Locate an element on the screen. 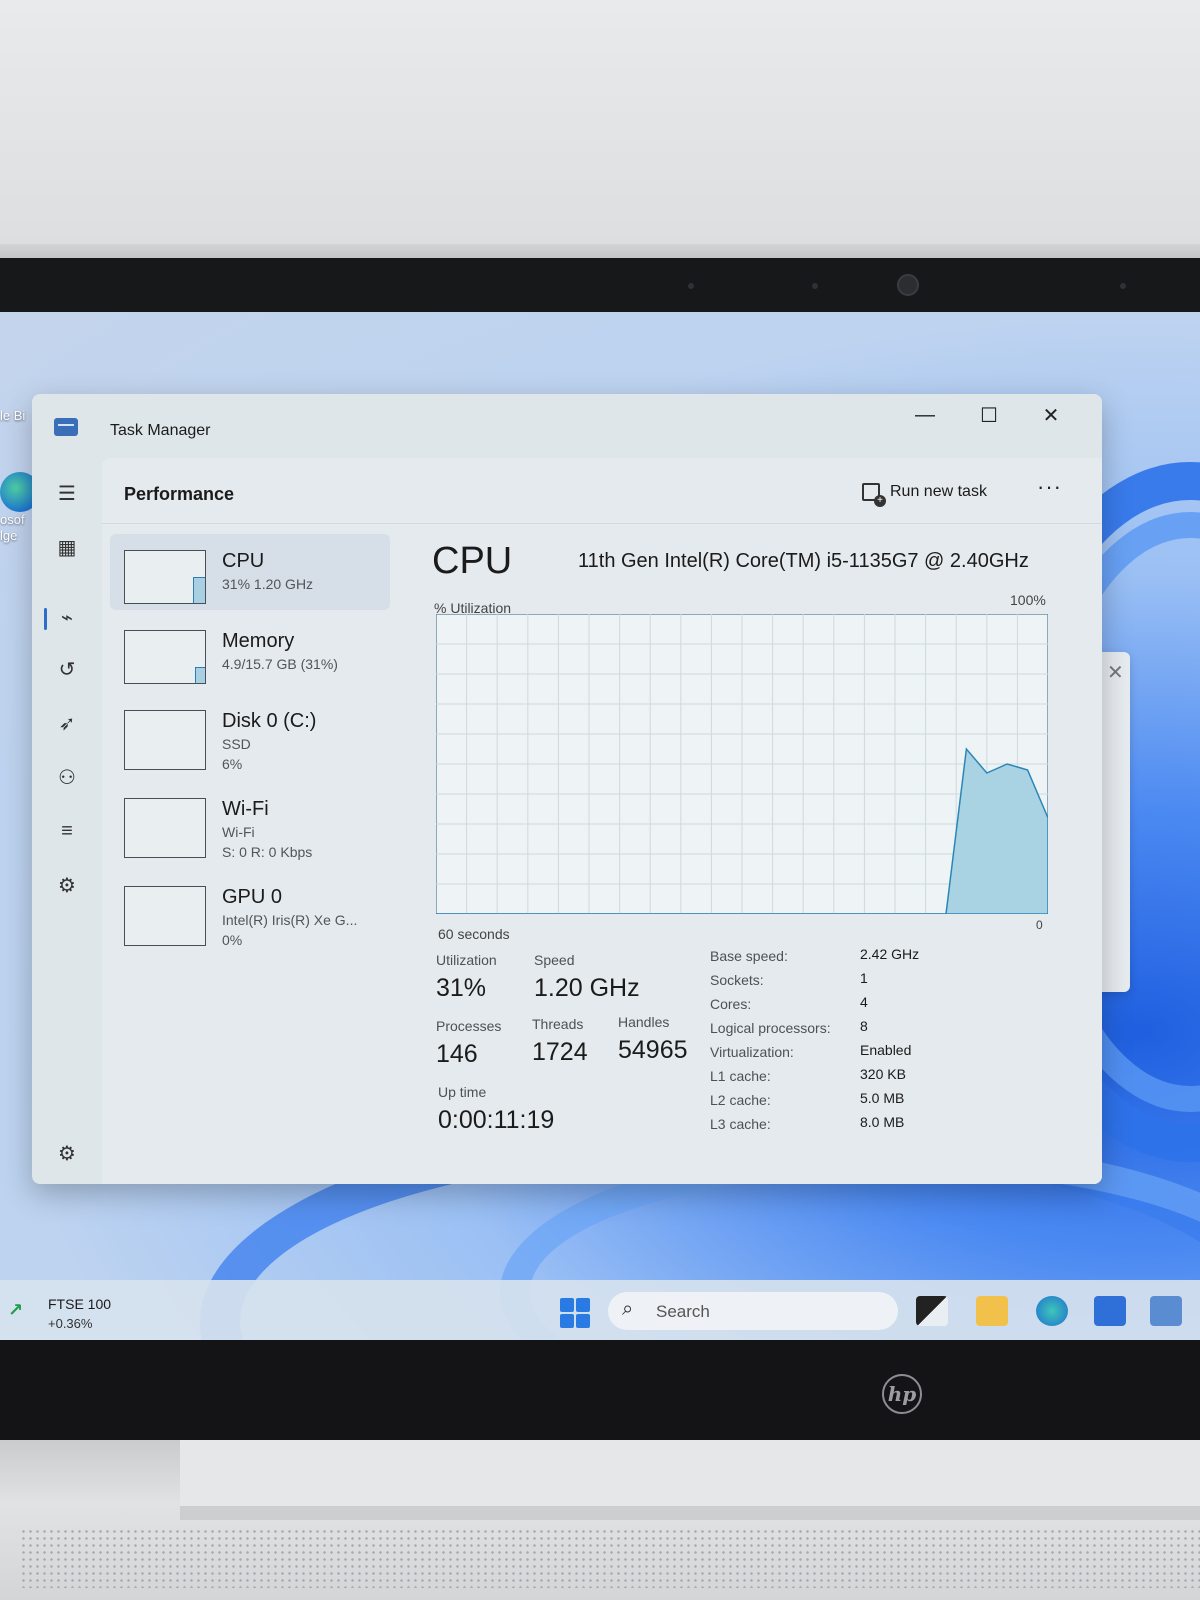 This screenshot has height=1600, width=1200. speed-label: Speed is located at coordinates (554, 960).